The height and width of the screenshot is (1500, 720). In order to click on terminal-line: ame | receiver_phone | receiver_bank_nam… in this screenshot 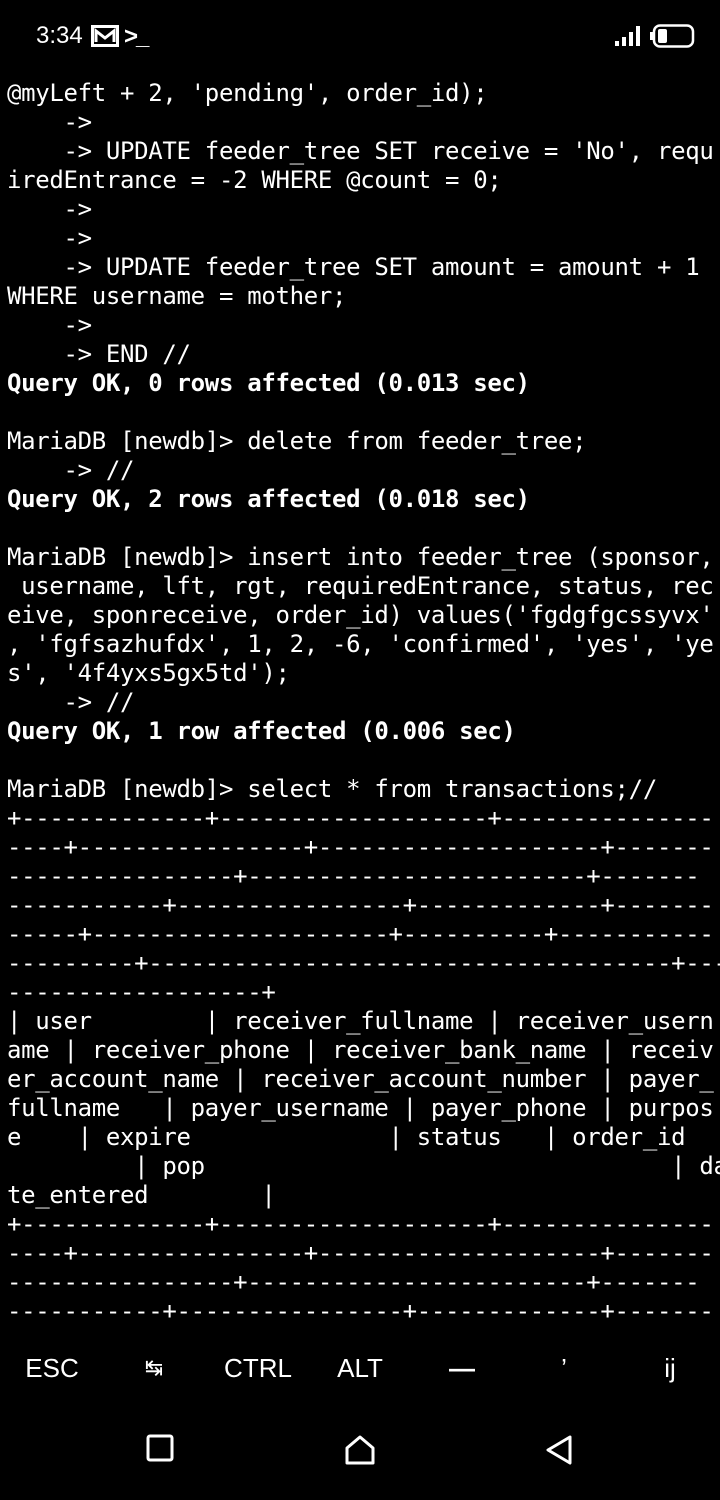, I will do `click(360, 1050)`.